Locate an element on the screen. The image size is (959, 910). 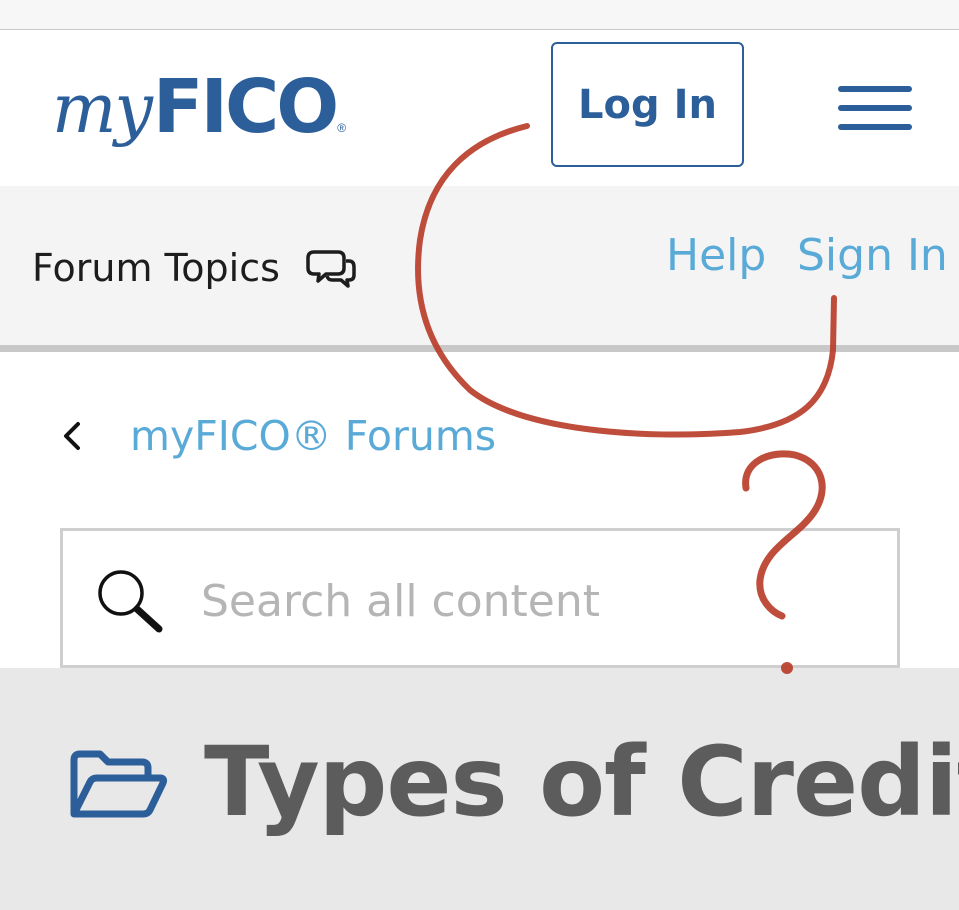
logo-fico-text: FICO is located at coordinates (245, 107).